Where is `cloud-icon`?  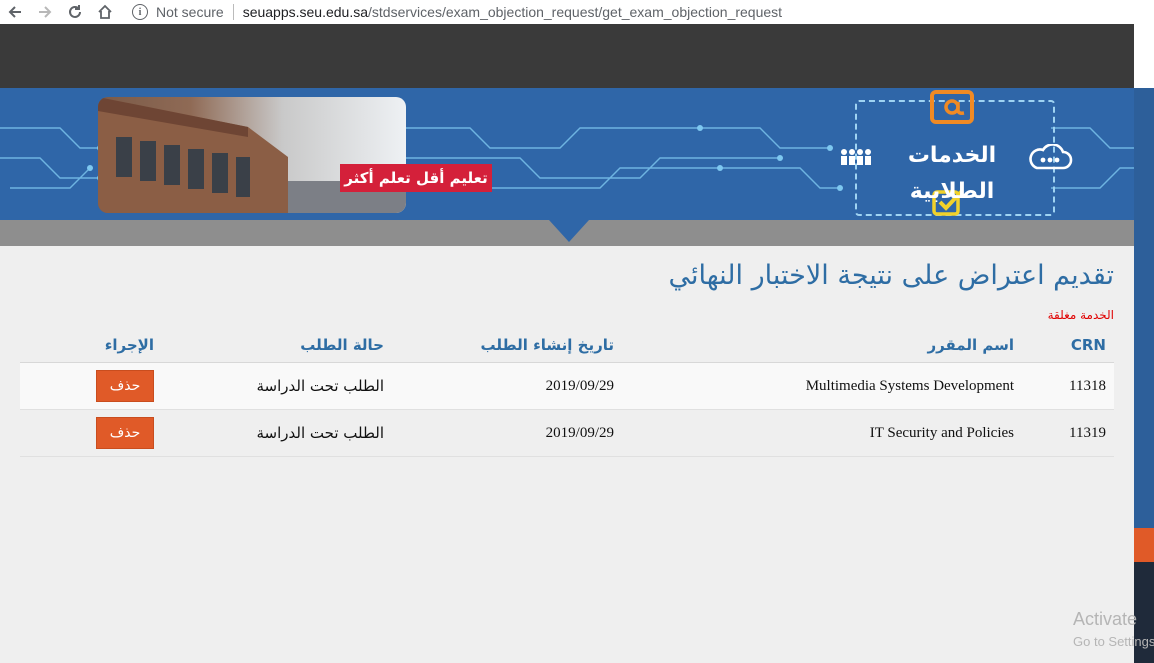 cloud-icon is located at coordinates (1051, 157).